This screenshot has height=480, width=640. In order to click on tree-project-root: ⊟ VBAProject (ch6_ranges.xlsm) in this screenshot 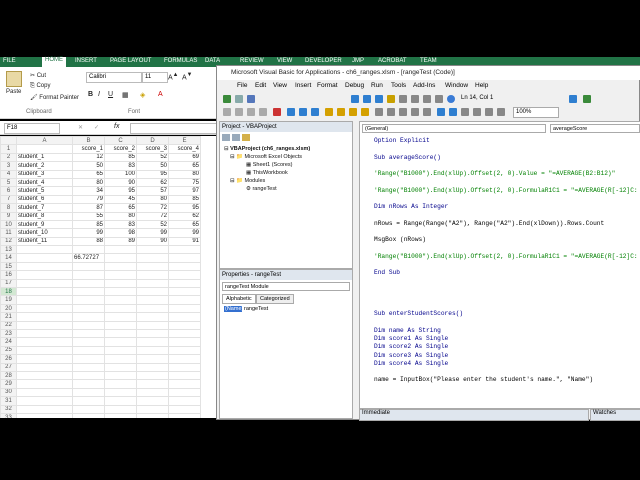, I will do `click(267, 149)`.